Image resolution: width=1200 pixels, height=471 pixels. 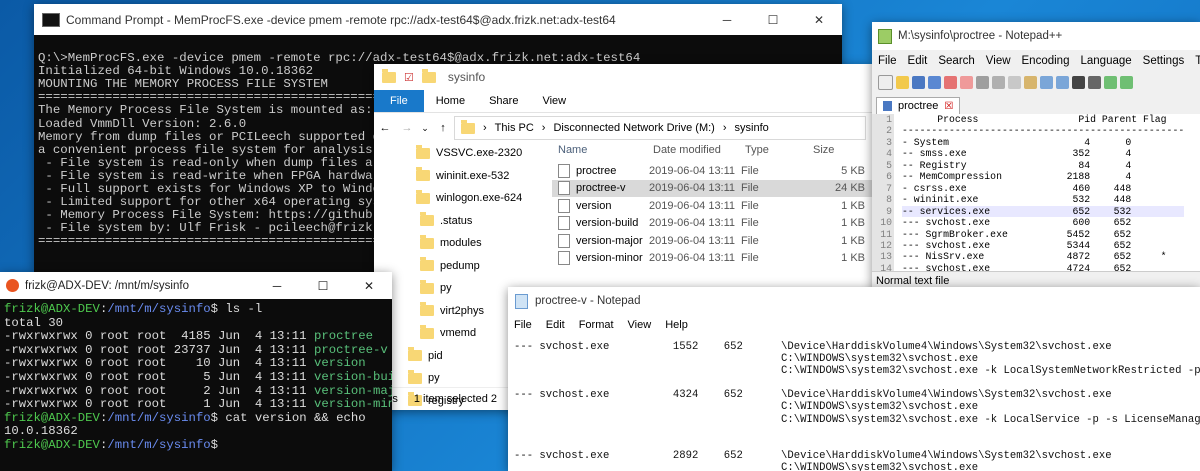 I want to click on tree-item: pid, so click(x=449, y=356).